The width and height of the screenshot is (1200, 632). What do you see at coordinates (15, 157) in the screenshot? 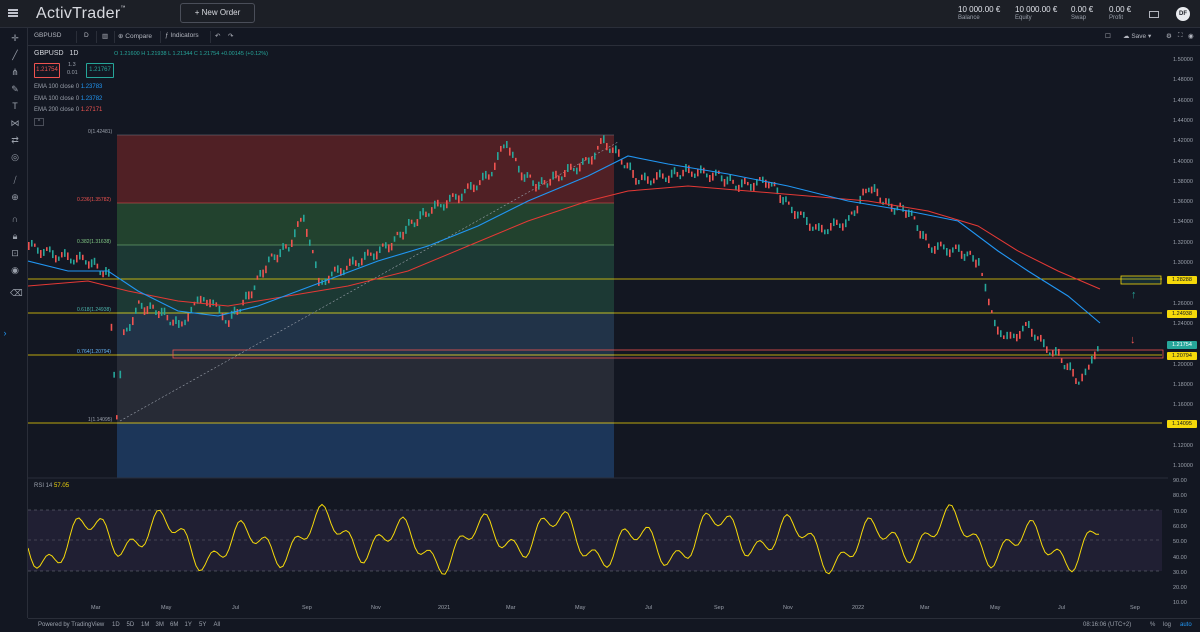
I see `shapes-icon: ◎` at bounding box center [15, 157].